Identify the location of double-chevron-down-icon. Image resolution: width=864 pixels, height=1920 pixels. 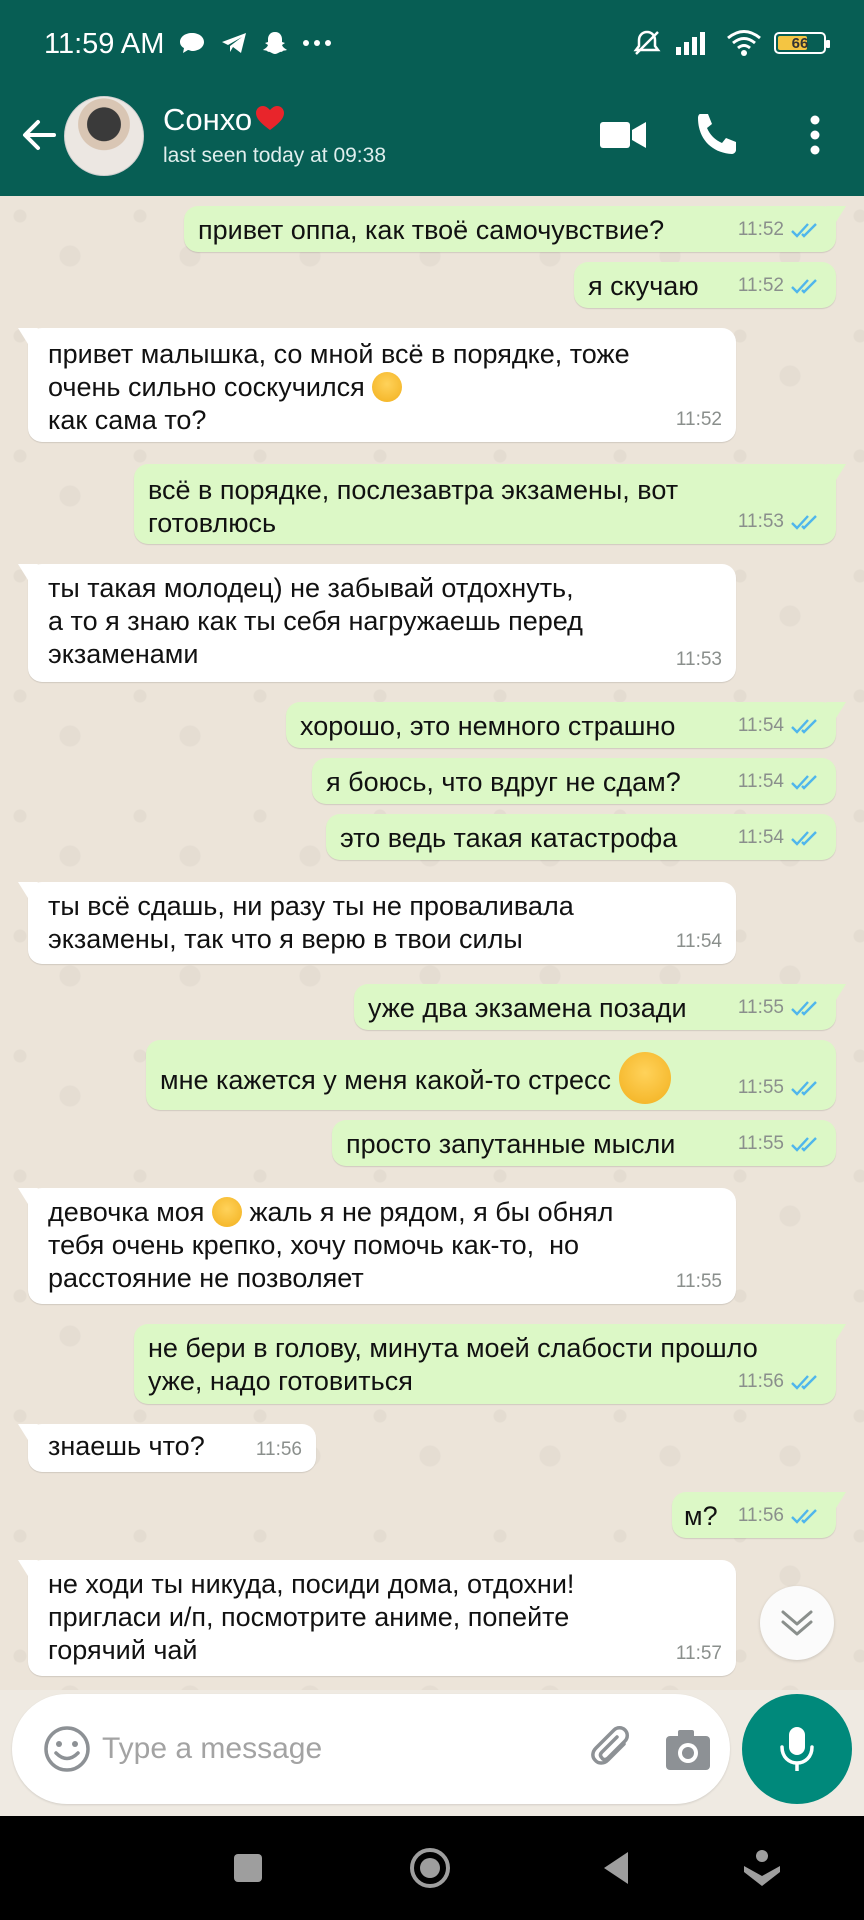
(797, 1623).